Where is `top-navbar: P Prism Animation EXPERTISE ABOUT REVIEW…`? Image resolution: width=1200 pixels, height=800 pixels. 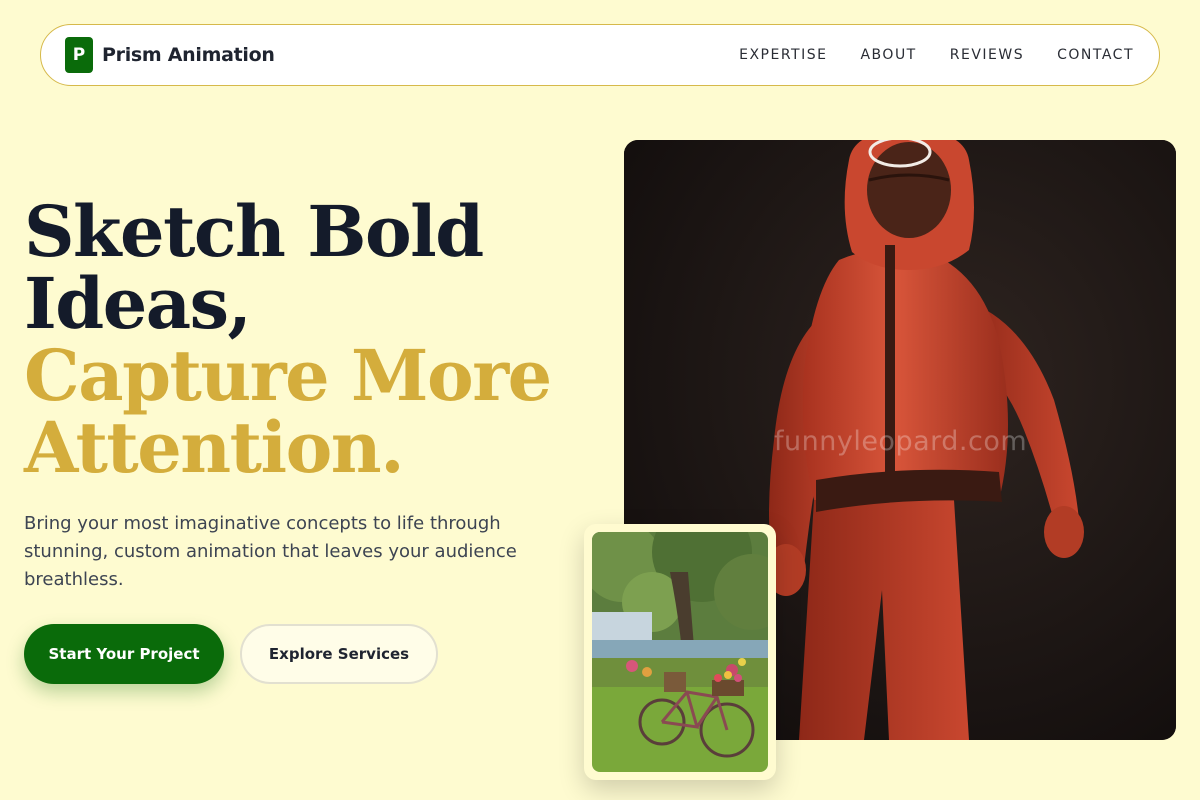
top-navbar: P Prism Animation EXPERTISE ABOUT REVIEW… is located at coordinates (600, 55).